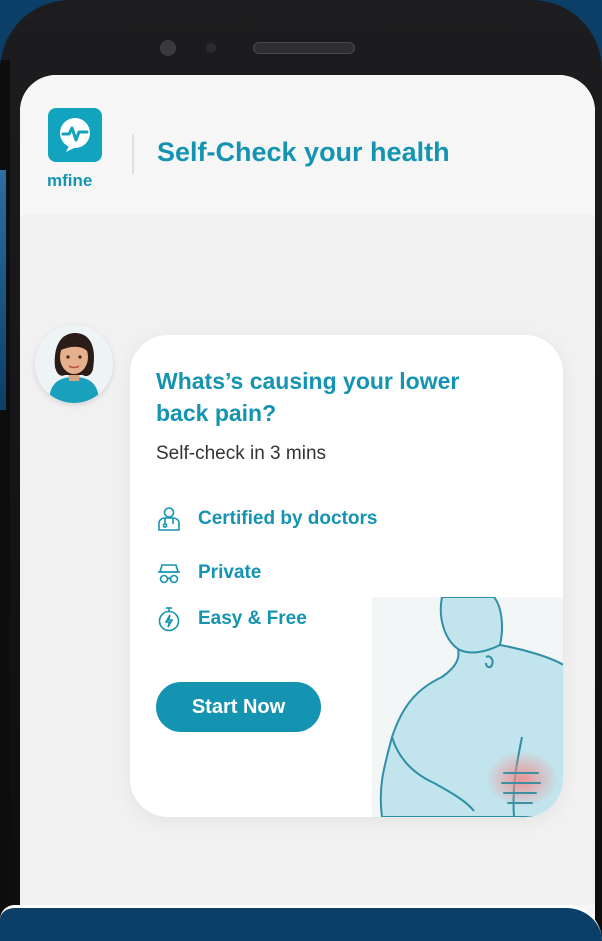 Image resolution: width=602 pixels, height=941 pixels. I want to click on app-header: mfine Self-Check your health, so click(307, 145).